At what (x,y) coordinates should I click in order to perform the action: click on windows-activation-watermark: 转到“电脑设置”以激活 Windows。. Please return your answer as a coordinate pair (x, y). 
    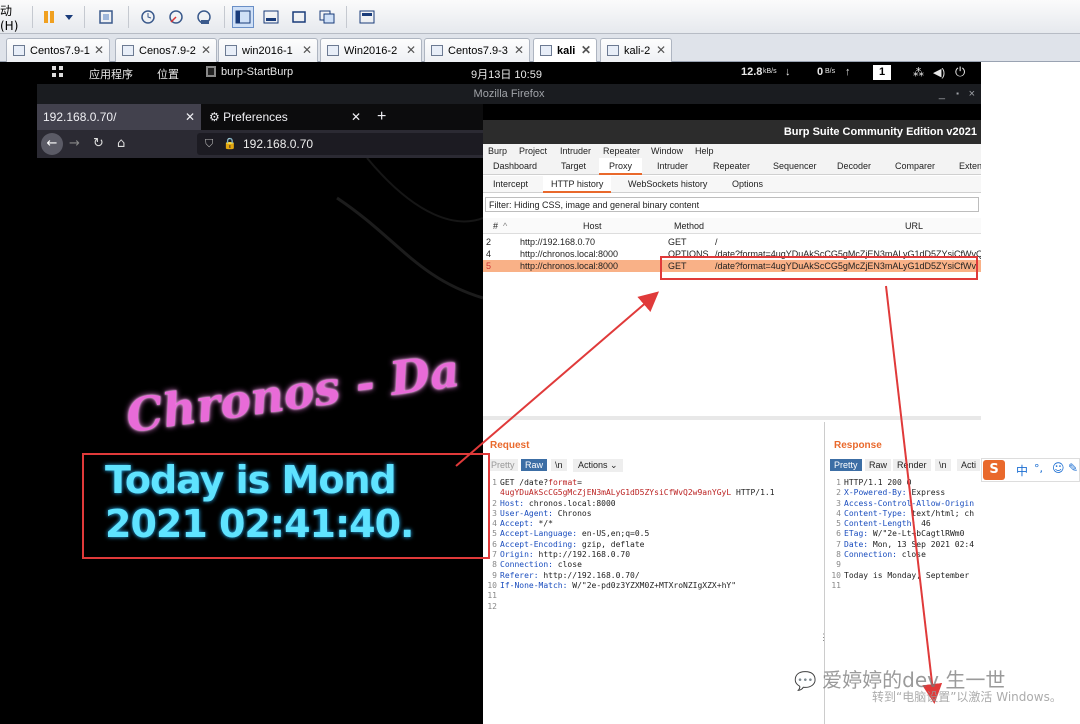
    Looking at the image, I should click on (967, 697).